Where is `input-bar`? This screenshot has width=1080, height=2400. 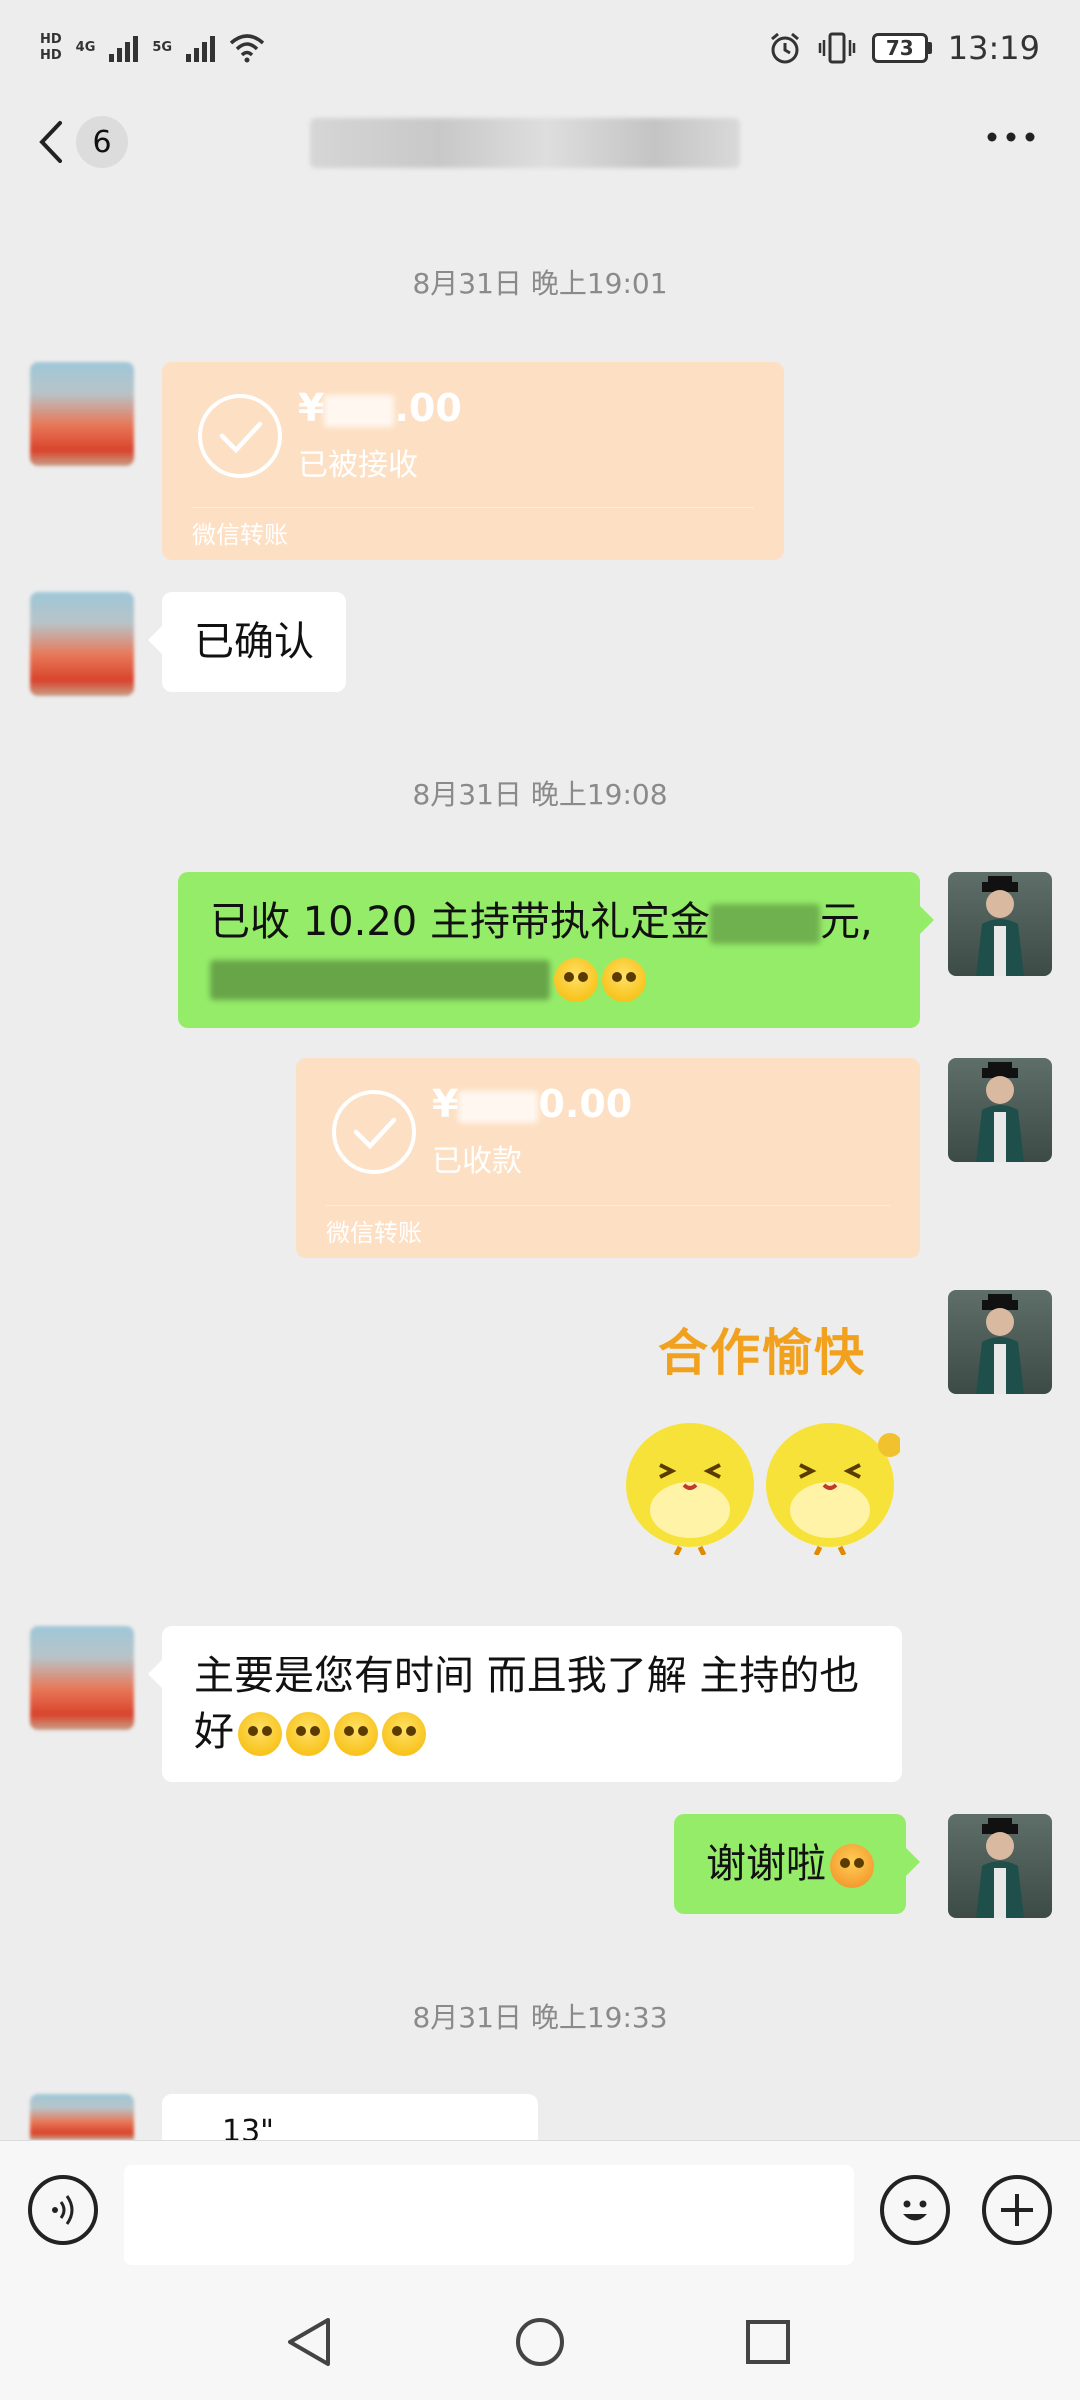
input-bar is located at coordinates (540, 2213).